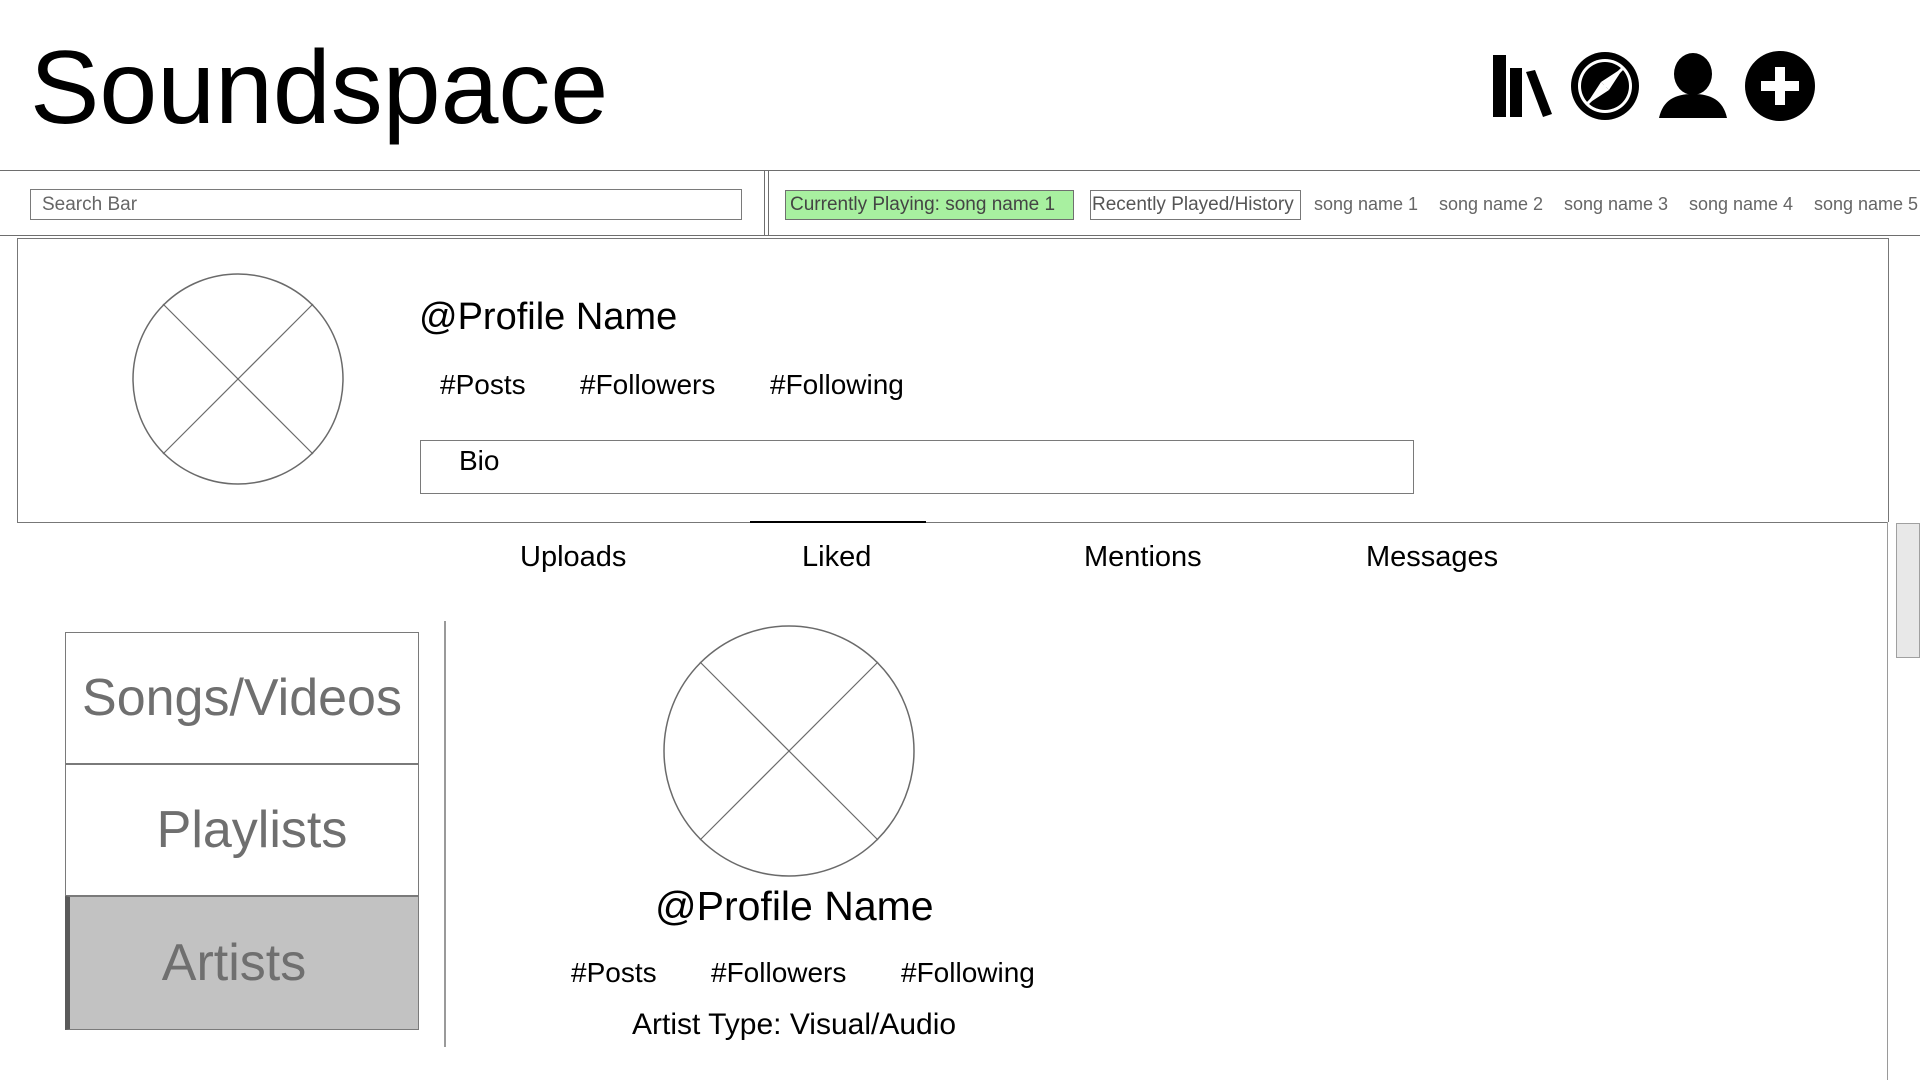  I want to click on library-icon, so click(1524, 86).